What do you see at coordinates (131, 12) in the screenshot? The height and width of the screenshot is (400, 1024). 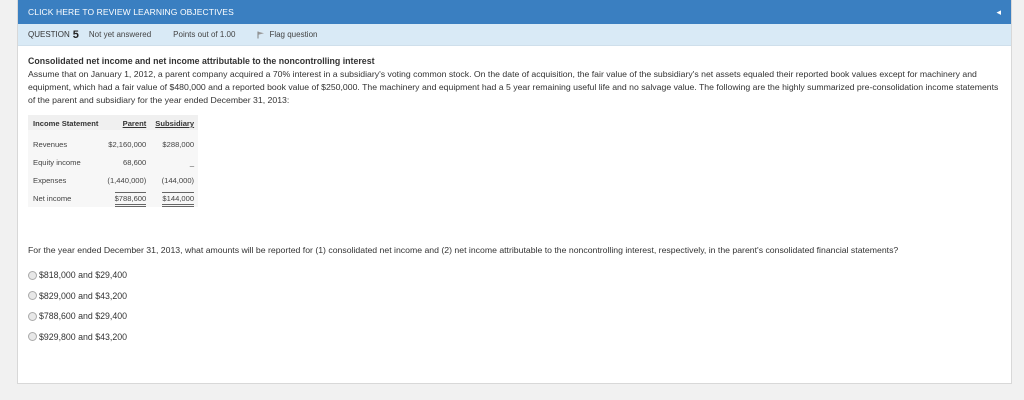 I see `learning-objectives-link: CLICK HERE TO REVIEW LEARNING OBJECTIVES` at bounding box center [131, 12].